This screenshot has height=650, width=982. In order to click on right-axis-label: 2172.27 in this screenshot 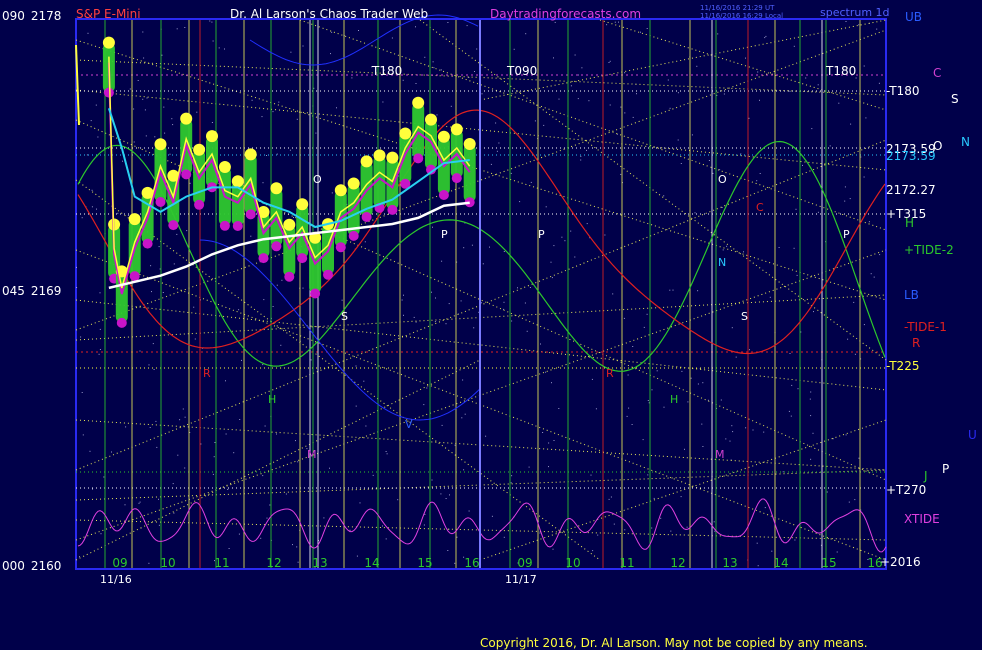, I will do `click(911, 190)`.